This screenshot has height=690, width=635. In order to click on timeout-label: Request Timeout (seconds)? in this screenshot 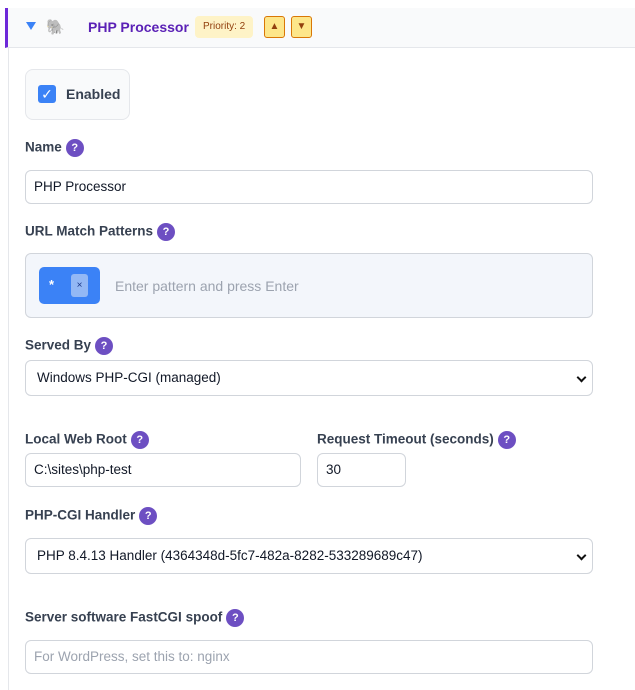, I will do `click(416, 440)`.